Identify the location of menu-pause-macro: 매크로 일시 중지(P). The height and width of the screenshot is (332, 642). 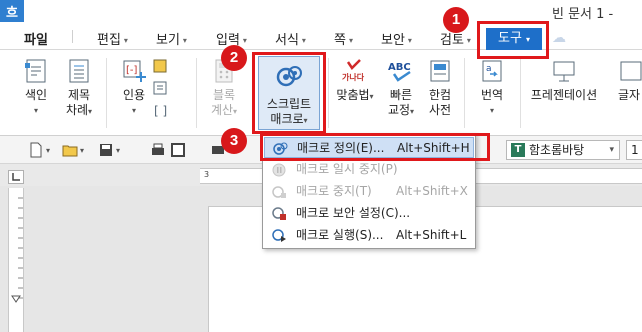
(369, 169).